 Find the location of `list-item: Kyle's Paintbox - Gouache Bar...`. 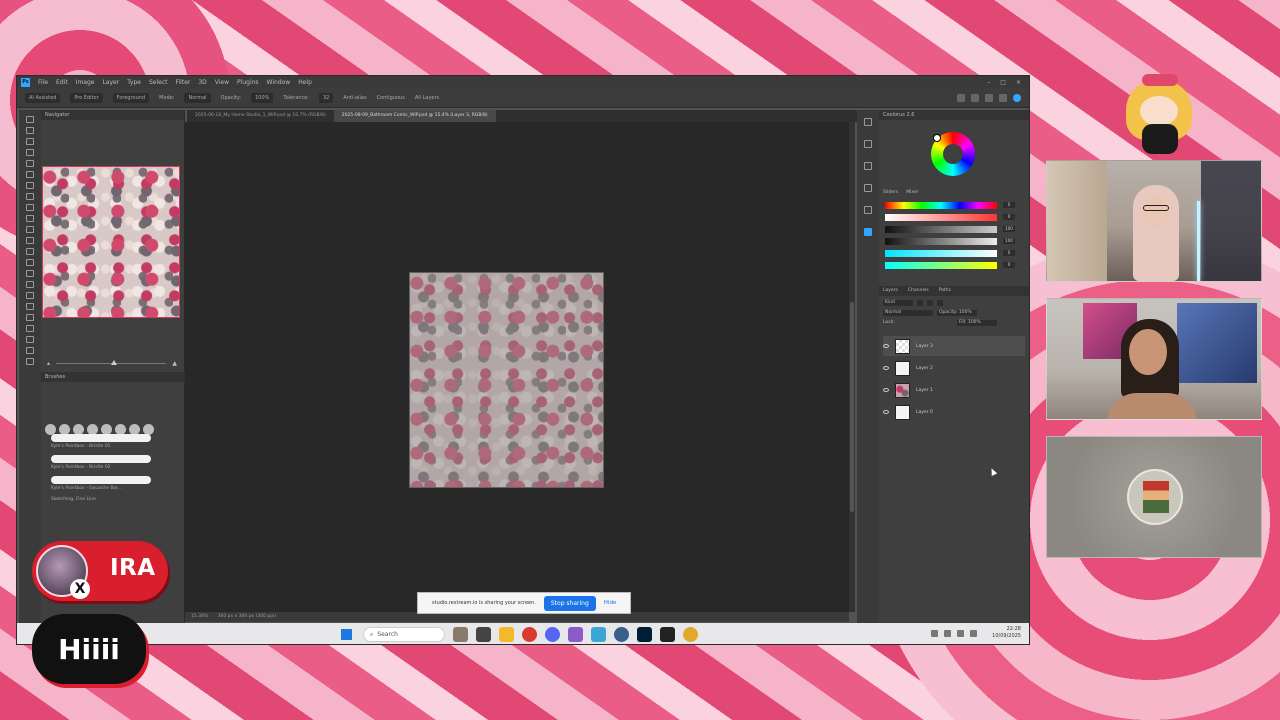

list-item: Kyle's Paintbox - Gouache Bar... is located at coordinates (112, 483).